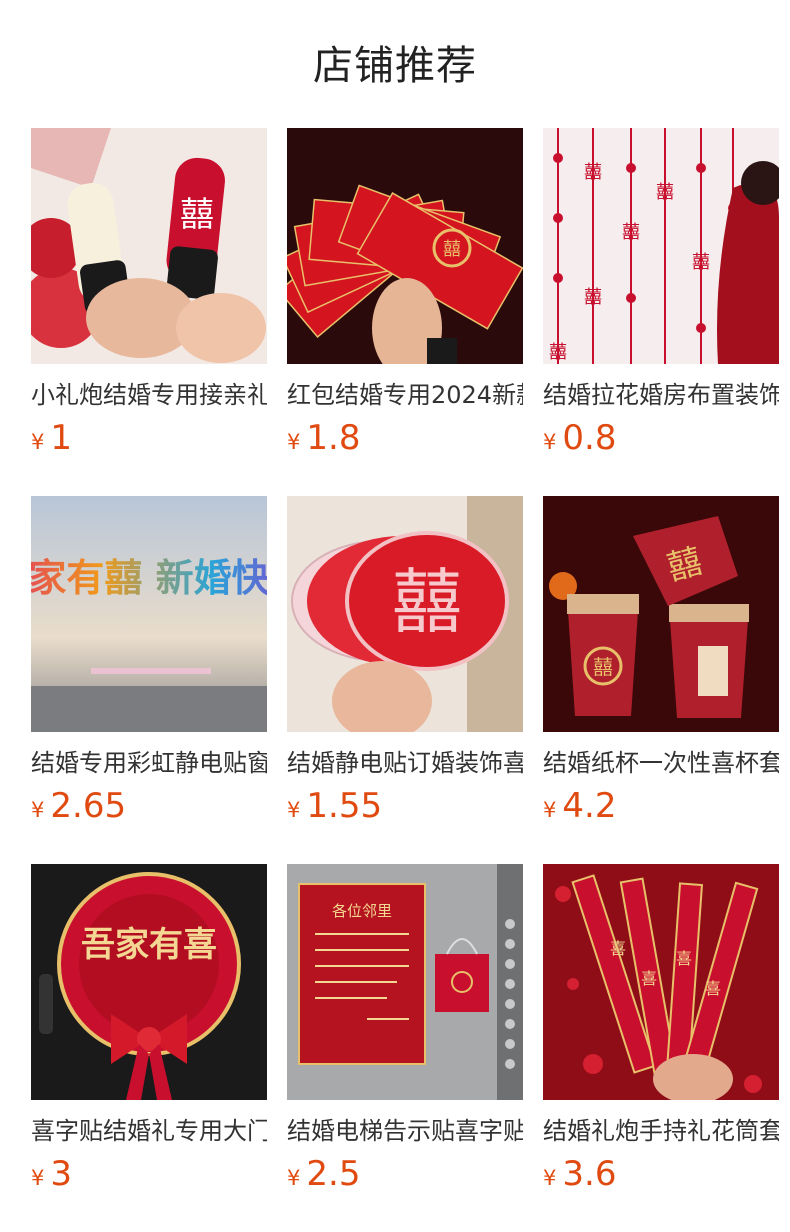 The width and height of the screenshot is (790, 1232). Describe the element at coordinates (395, 66) in the screenshot. I see `section-title: 店铺推荐` at that location.